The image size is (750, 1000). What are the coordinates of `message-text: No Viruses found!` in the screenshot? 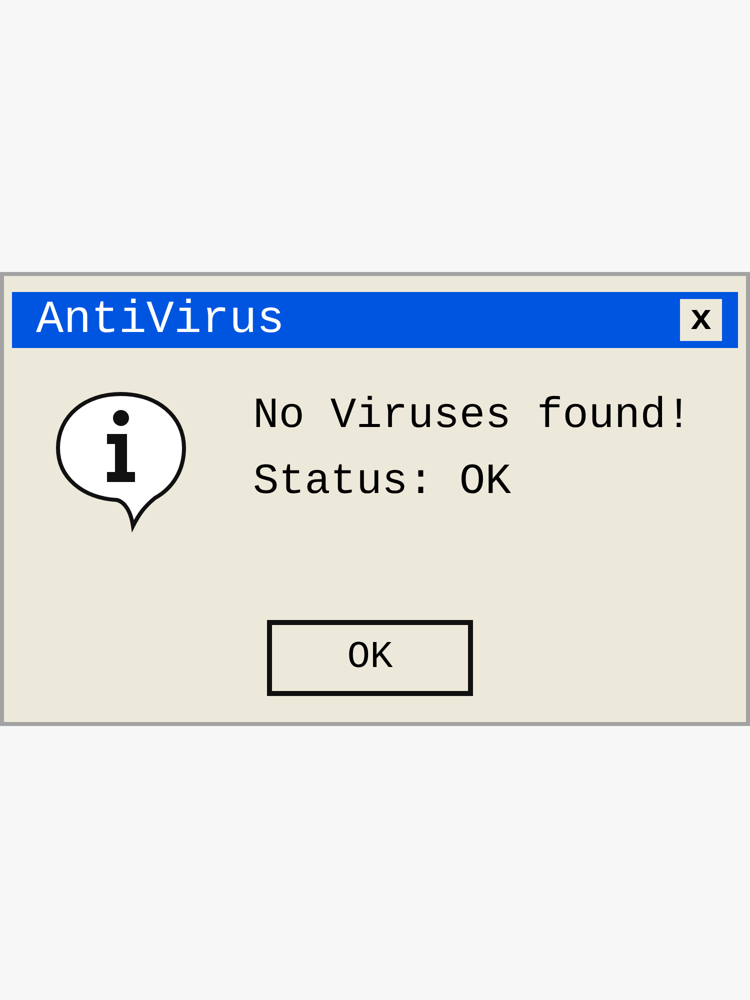 It's located at (472, 416).